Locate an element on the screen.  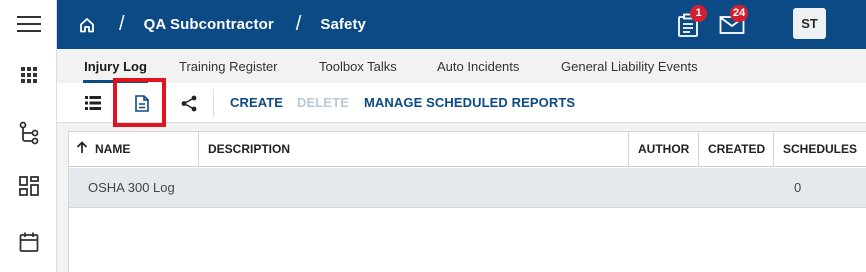
cell-schedules: 0 is located at coordinates (798, 187).